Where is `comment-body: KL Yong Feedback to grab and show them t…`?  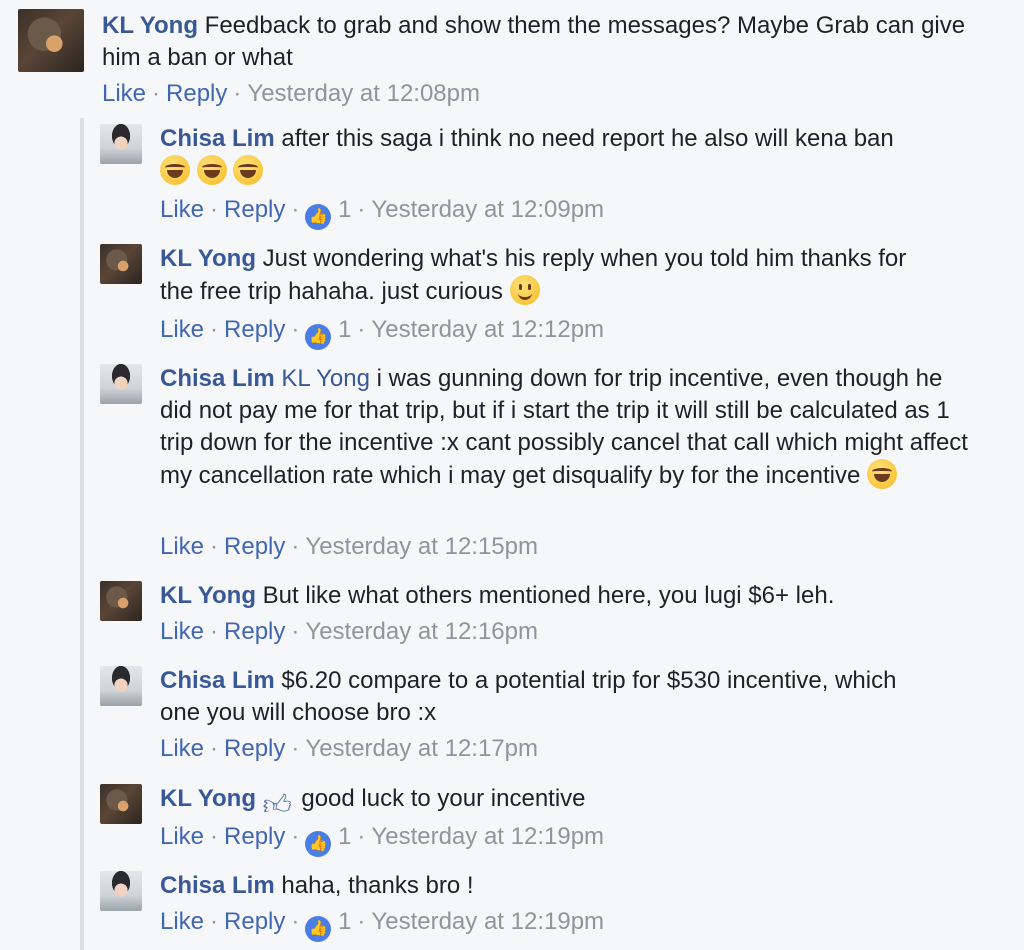 comment-body: KL Yong Feedback to grab and show them t… is located at coordinates (552, 42).